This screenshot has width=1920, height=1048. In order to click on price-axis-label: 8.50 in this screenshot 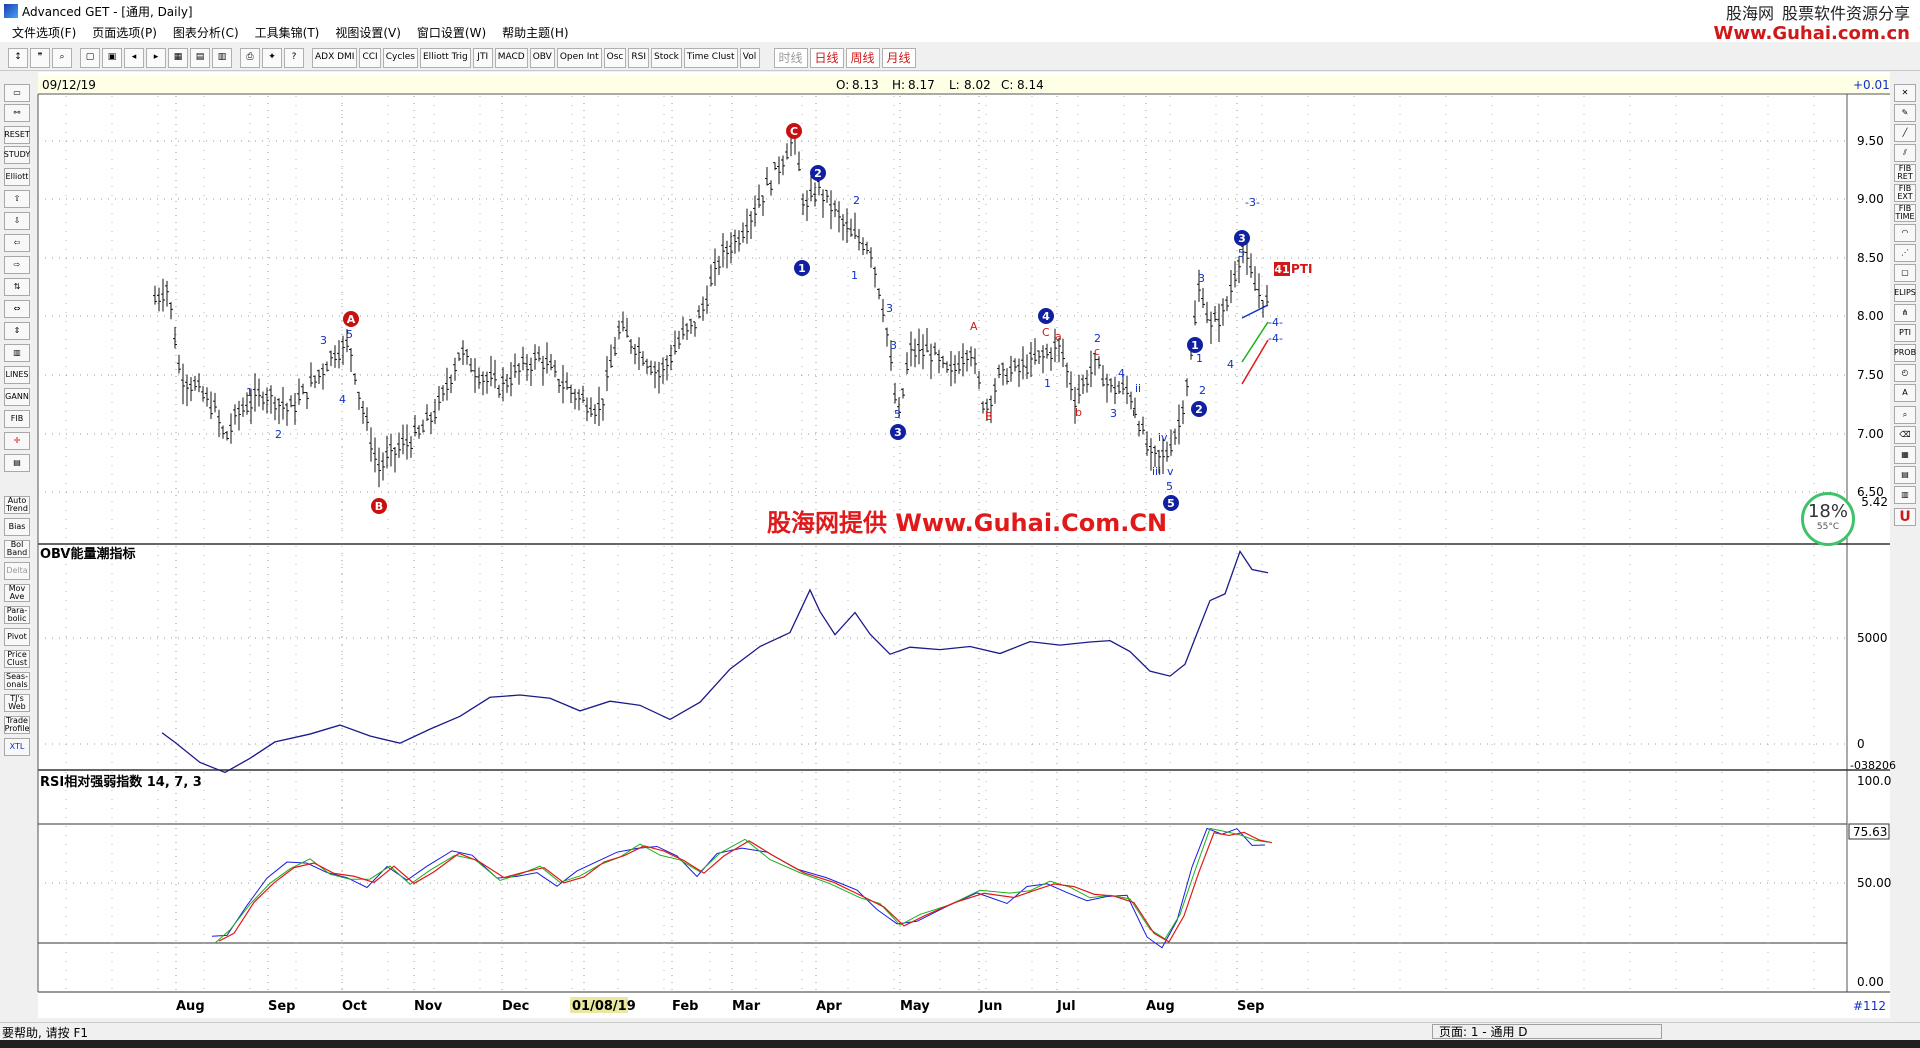, I will do `click(1870, 258)`.